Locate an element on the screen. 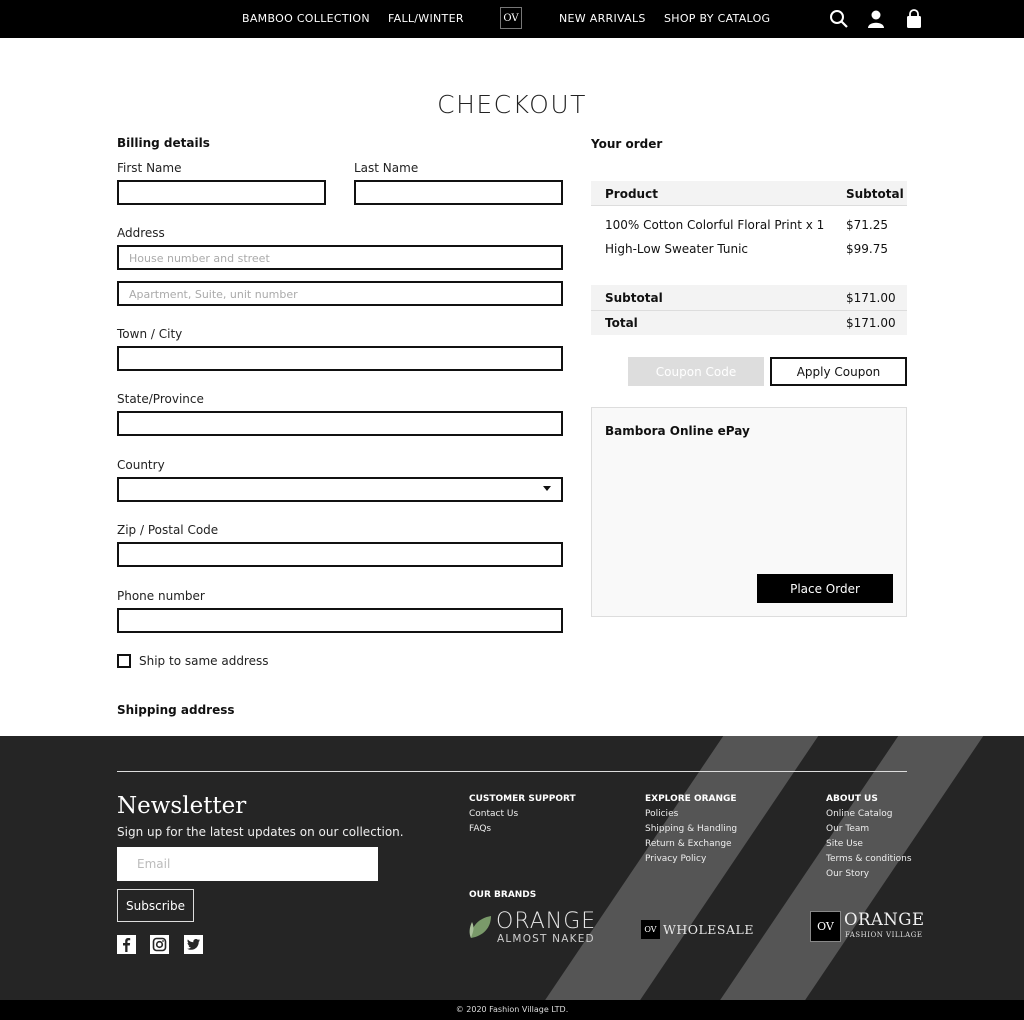 This screenshot has width=1024, height=1020. state-label: State/Province is located at coordinates (160, 399).